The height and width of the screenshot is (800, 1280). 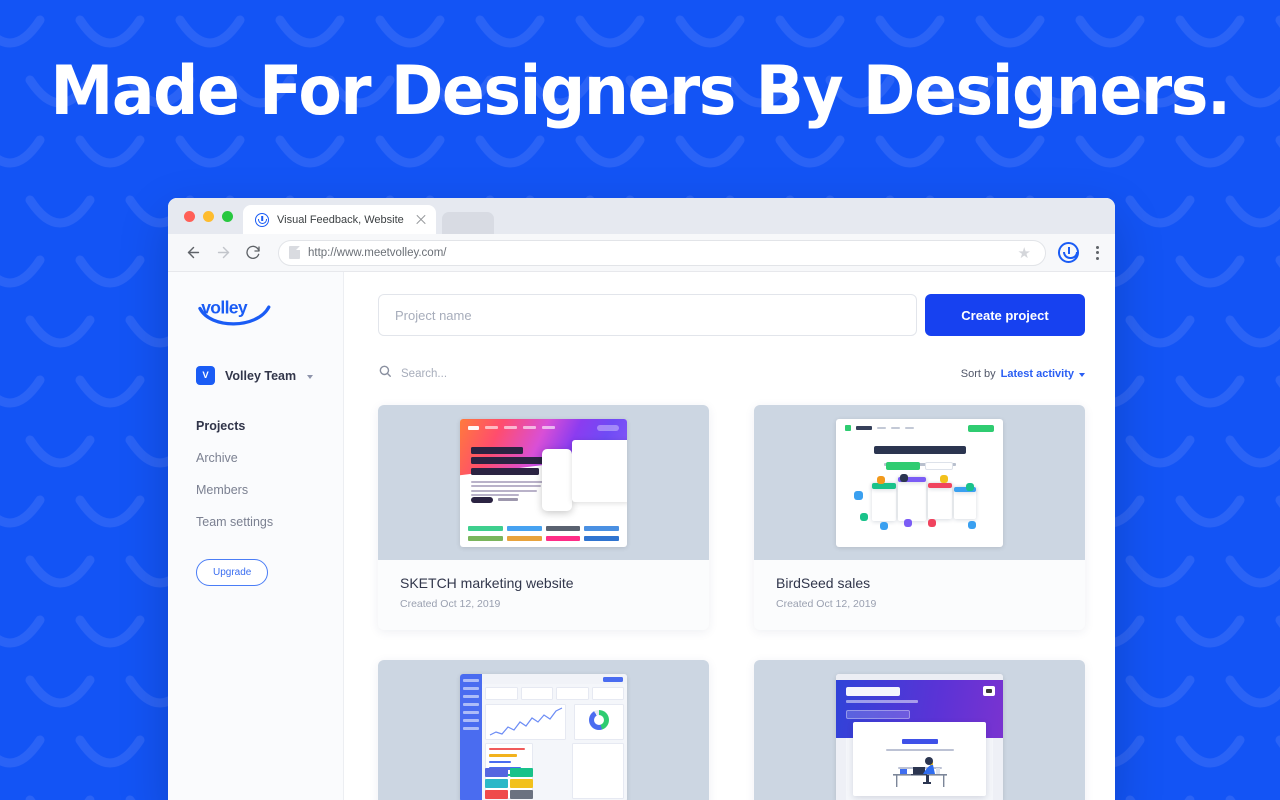 I want to click on create-project-row: Create project, so click(x=731, y=315).